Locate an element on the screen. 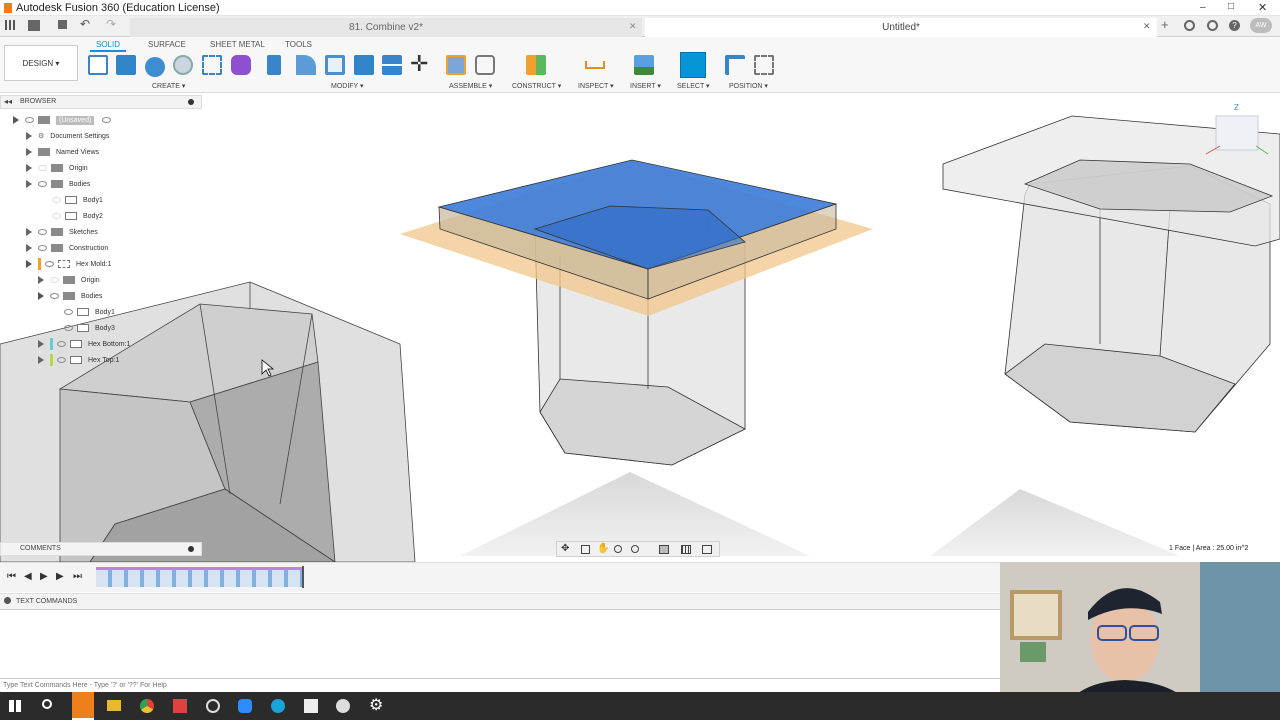  tree-item: Hex Bottom:1 is located at coordinates (101, 344).